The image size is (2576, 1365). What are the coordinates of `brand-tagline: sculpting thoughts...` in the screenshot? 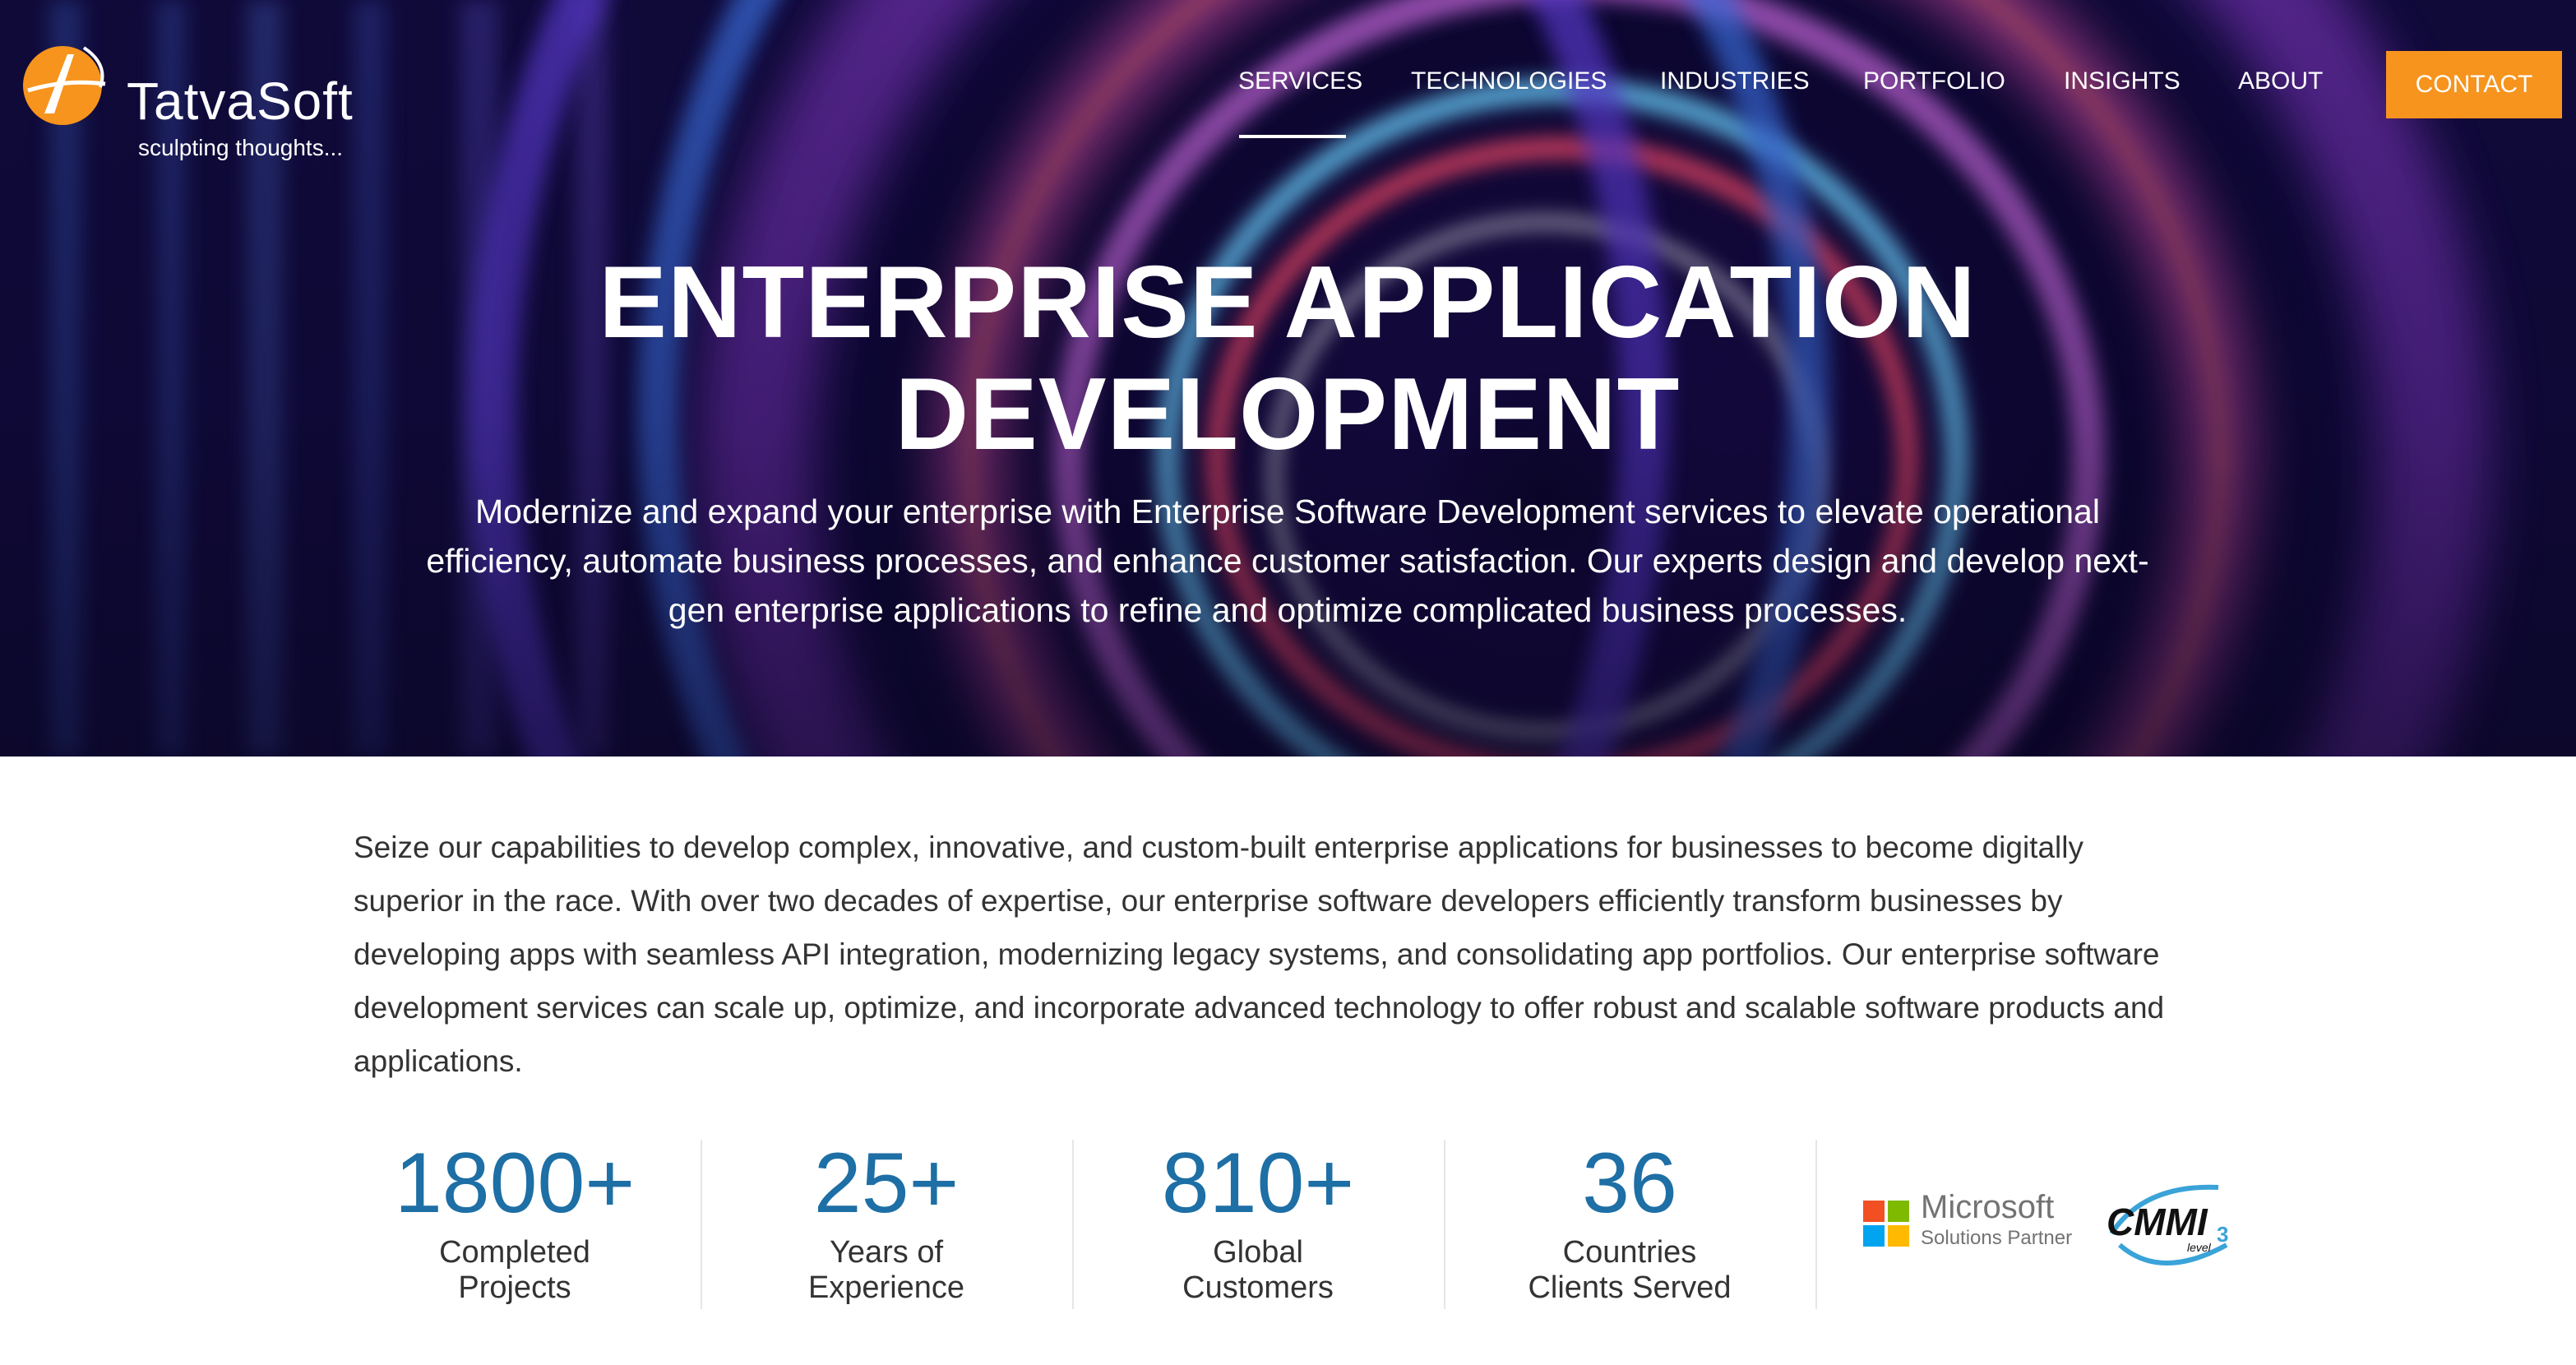 It's located at (241, 147).